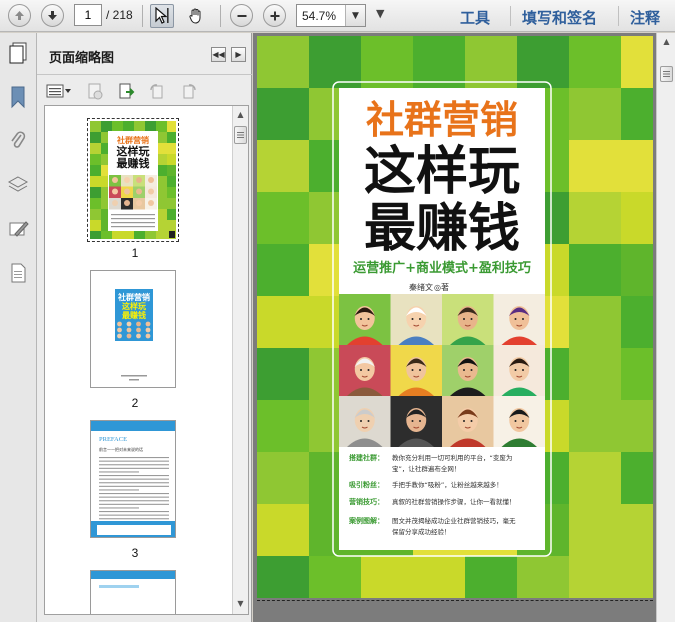  Describe the element at coordinates (454, 520) in the screenshot. I see `feature-text: 图文并茂揭秘成功企业社群营销技巧，毫无` at that location.